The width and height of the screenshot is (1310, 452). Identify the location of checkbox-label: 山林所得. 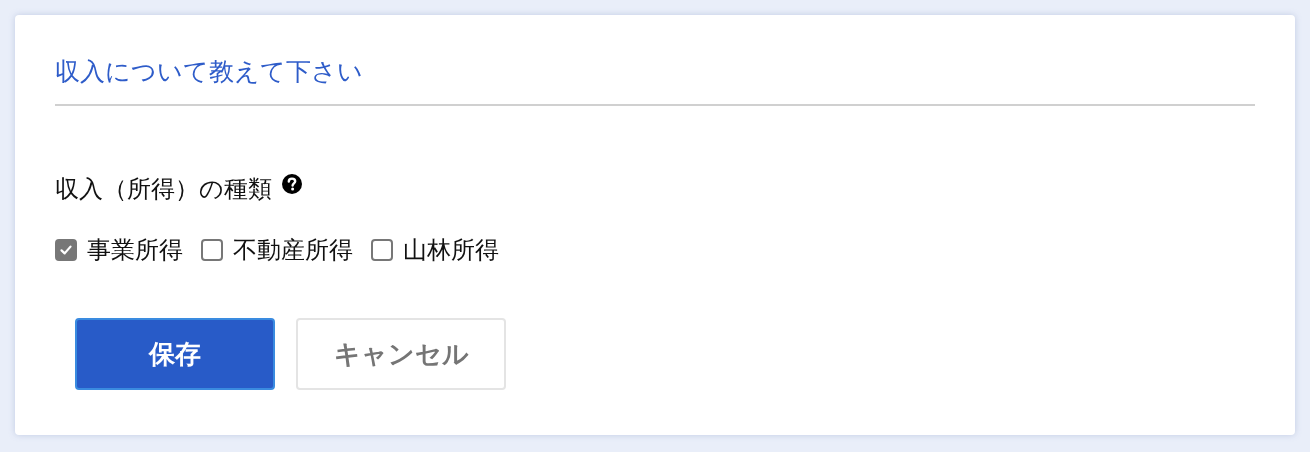
(451, 250).